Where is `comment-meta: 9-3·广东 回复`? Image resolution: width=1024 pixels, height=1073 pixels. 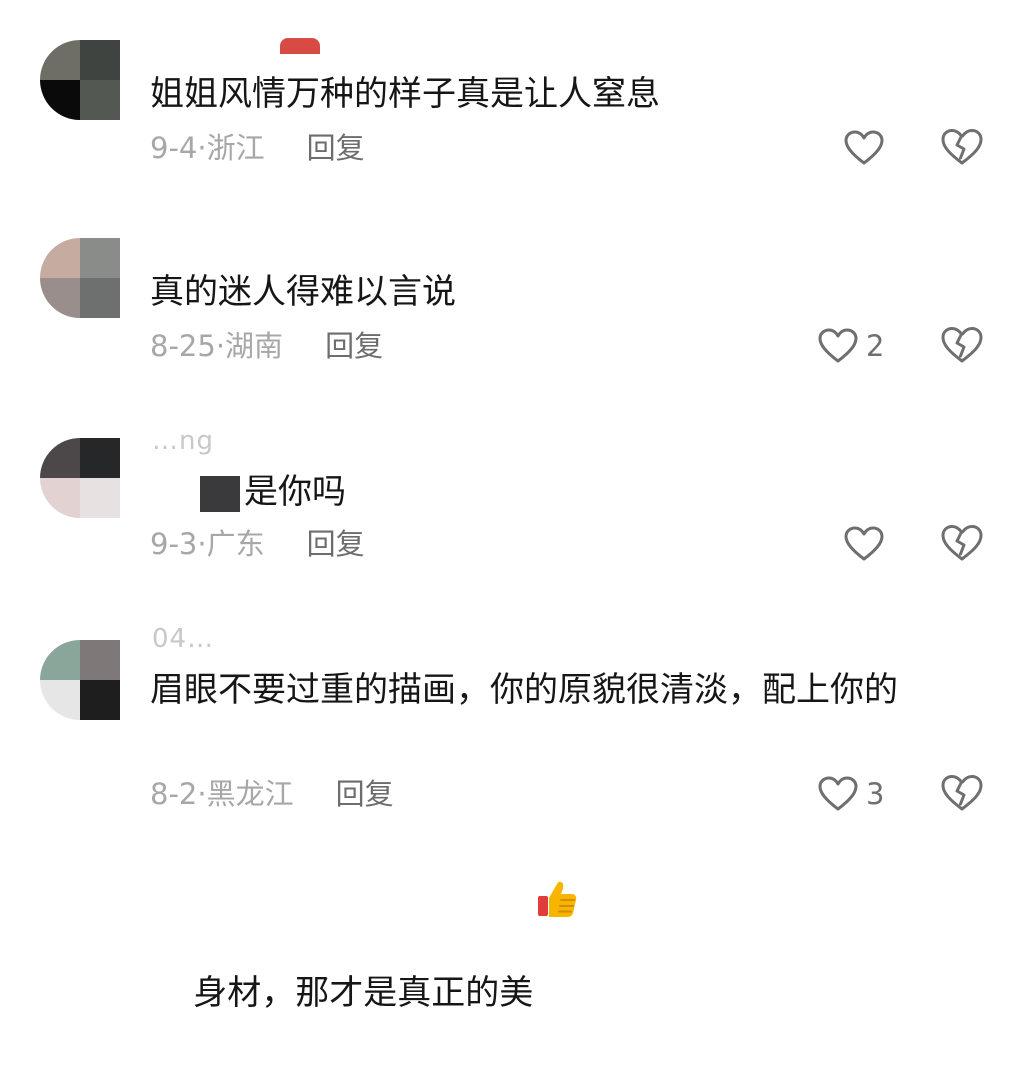
comment-meta: 9-3·广东 回复 is located at coordinates (257, 544).